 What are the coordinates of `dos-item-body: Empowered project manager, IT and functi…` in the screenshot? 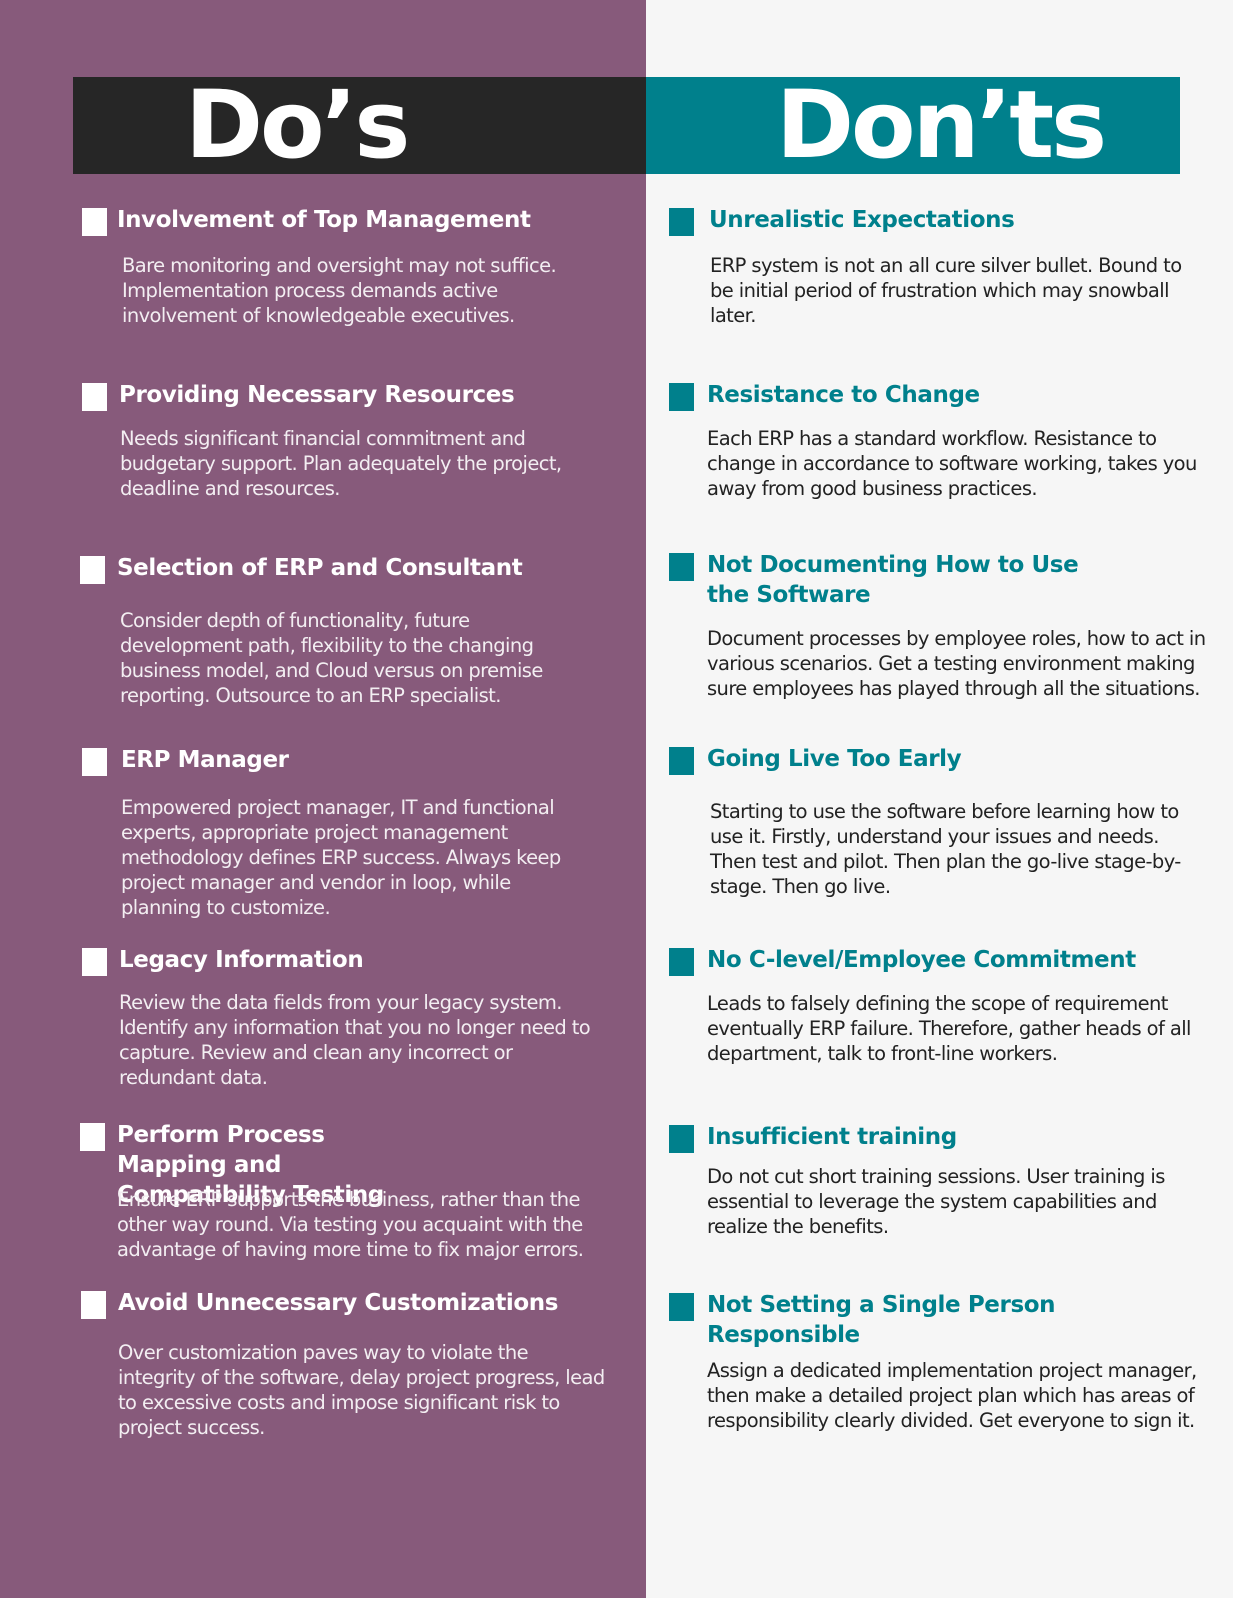 It's located at (341, 857).